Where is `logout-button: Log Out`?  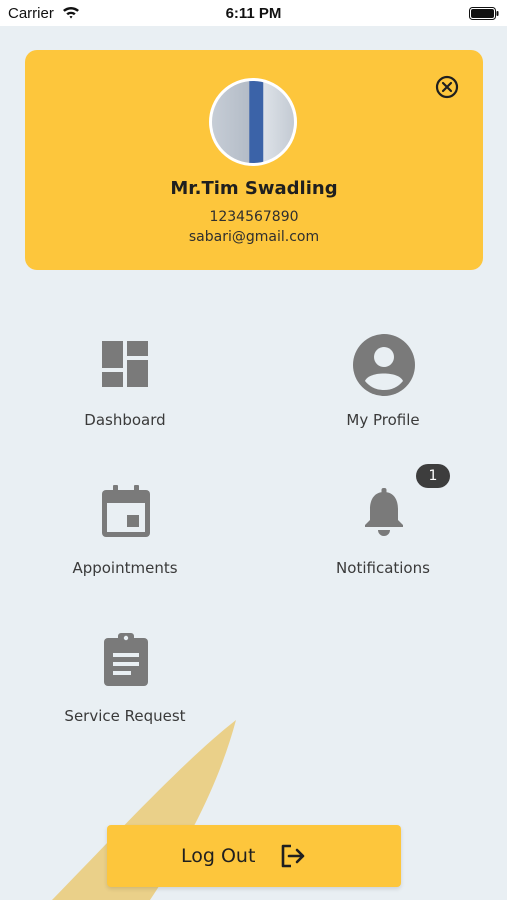 logout-button: Log Out is located at coordinates (254, 856).